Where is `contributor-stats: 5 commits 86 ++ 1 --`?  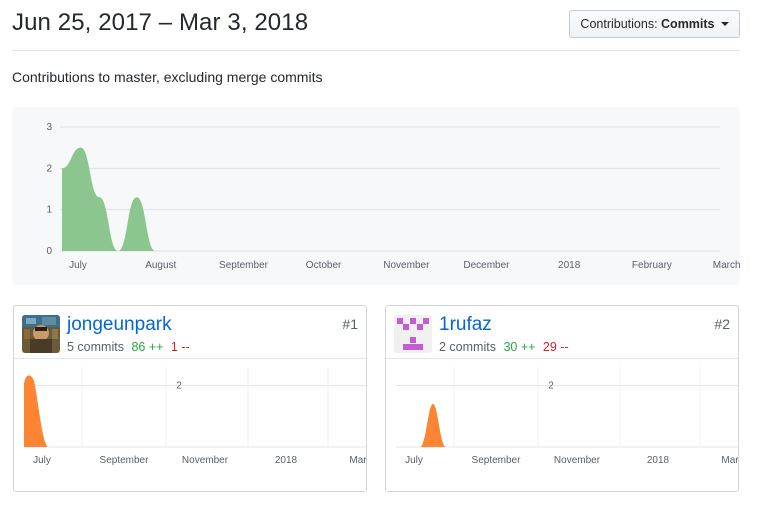
contributor-stats: 5 commits 86 ++ 1 -- is located at coordinates (128, 347).